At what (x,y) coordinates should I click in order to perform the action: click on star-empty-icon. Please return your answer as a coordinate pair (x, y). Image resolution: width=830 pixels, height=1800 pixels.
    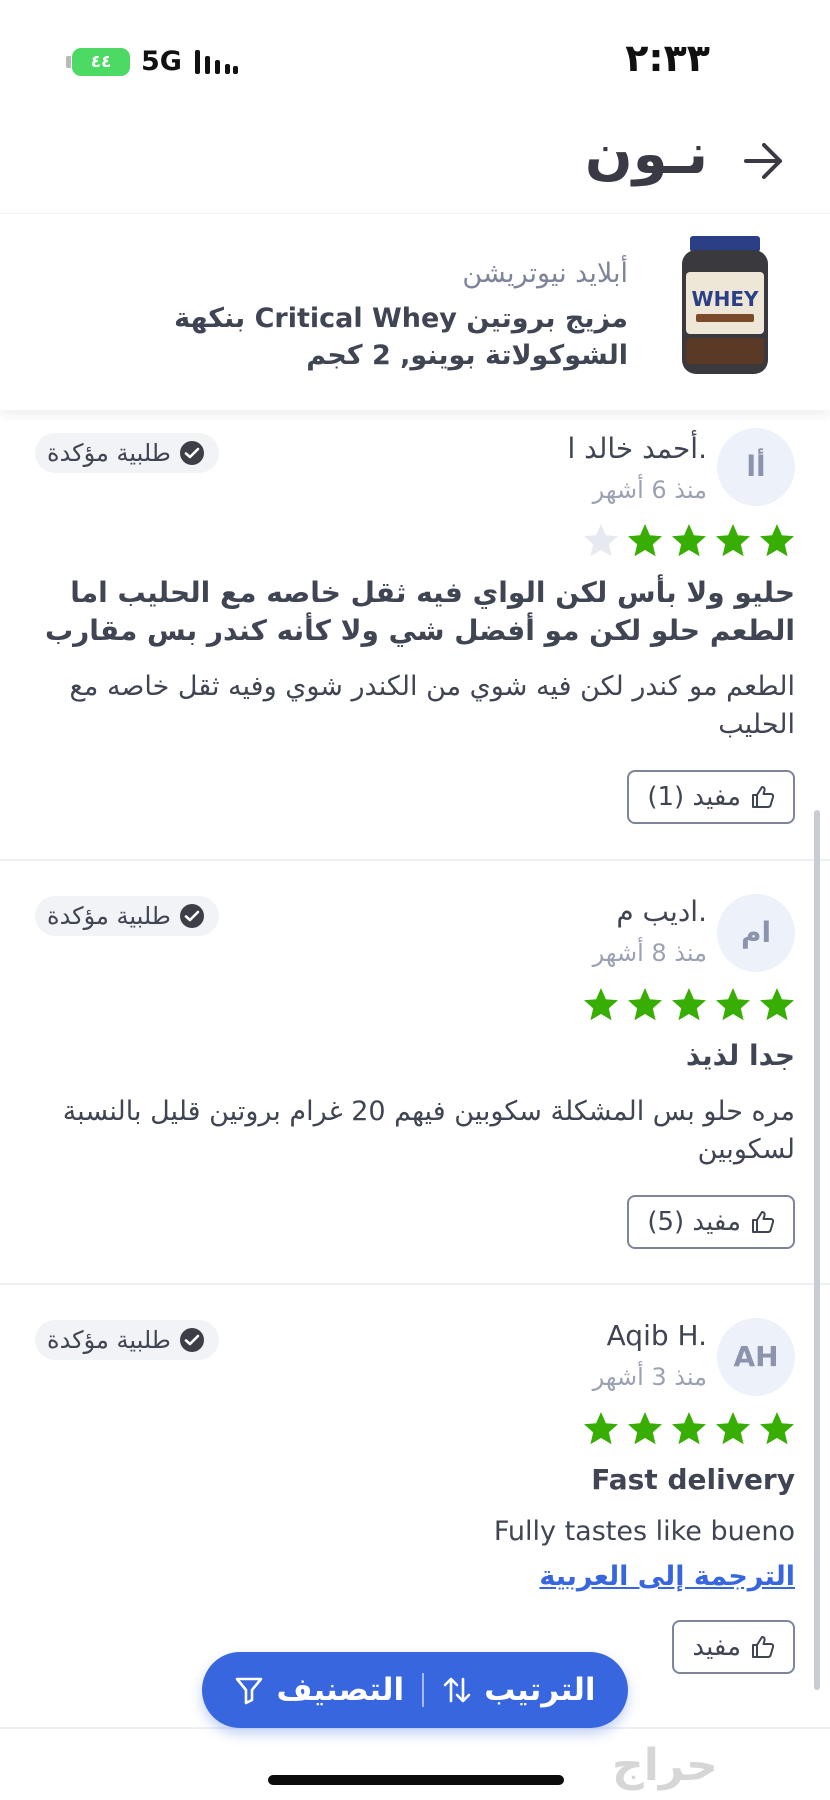
    Looking at the image, I should click on (601, 540).